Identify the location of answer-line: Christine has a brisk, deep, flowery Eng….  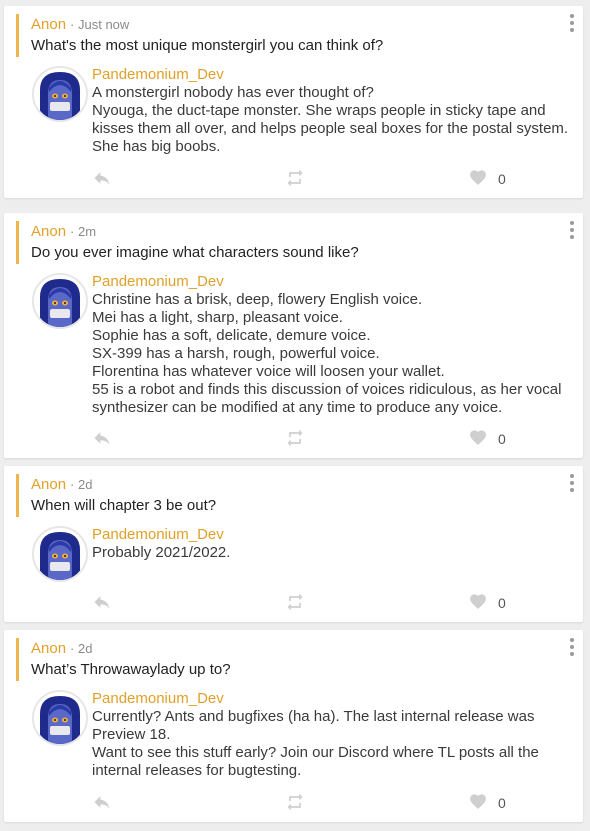
(257, 299).